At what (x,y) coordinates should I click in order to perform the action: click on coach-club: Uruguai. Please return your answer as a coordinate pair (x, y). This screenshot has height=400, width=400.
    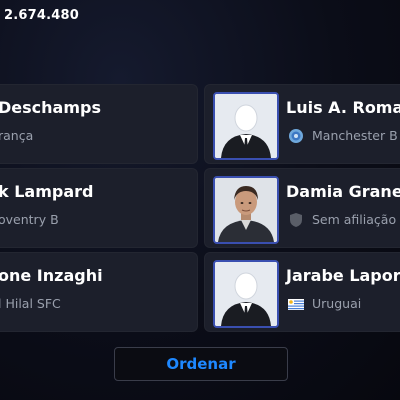
    Looking at the image, I should click on (337, 303).